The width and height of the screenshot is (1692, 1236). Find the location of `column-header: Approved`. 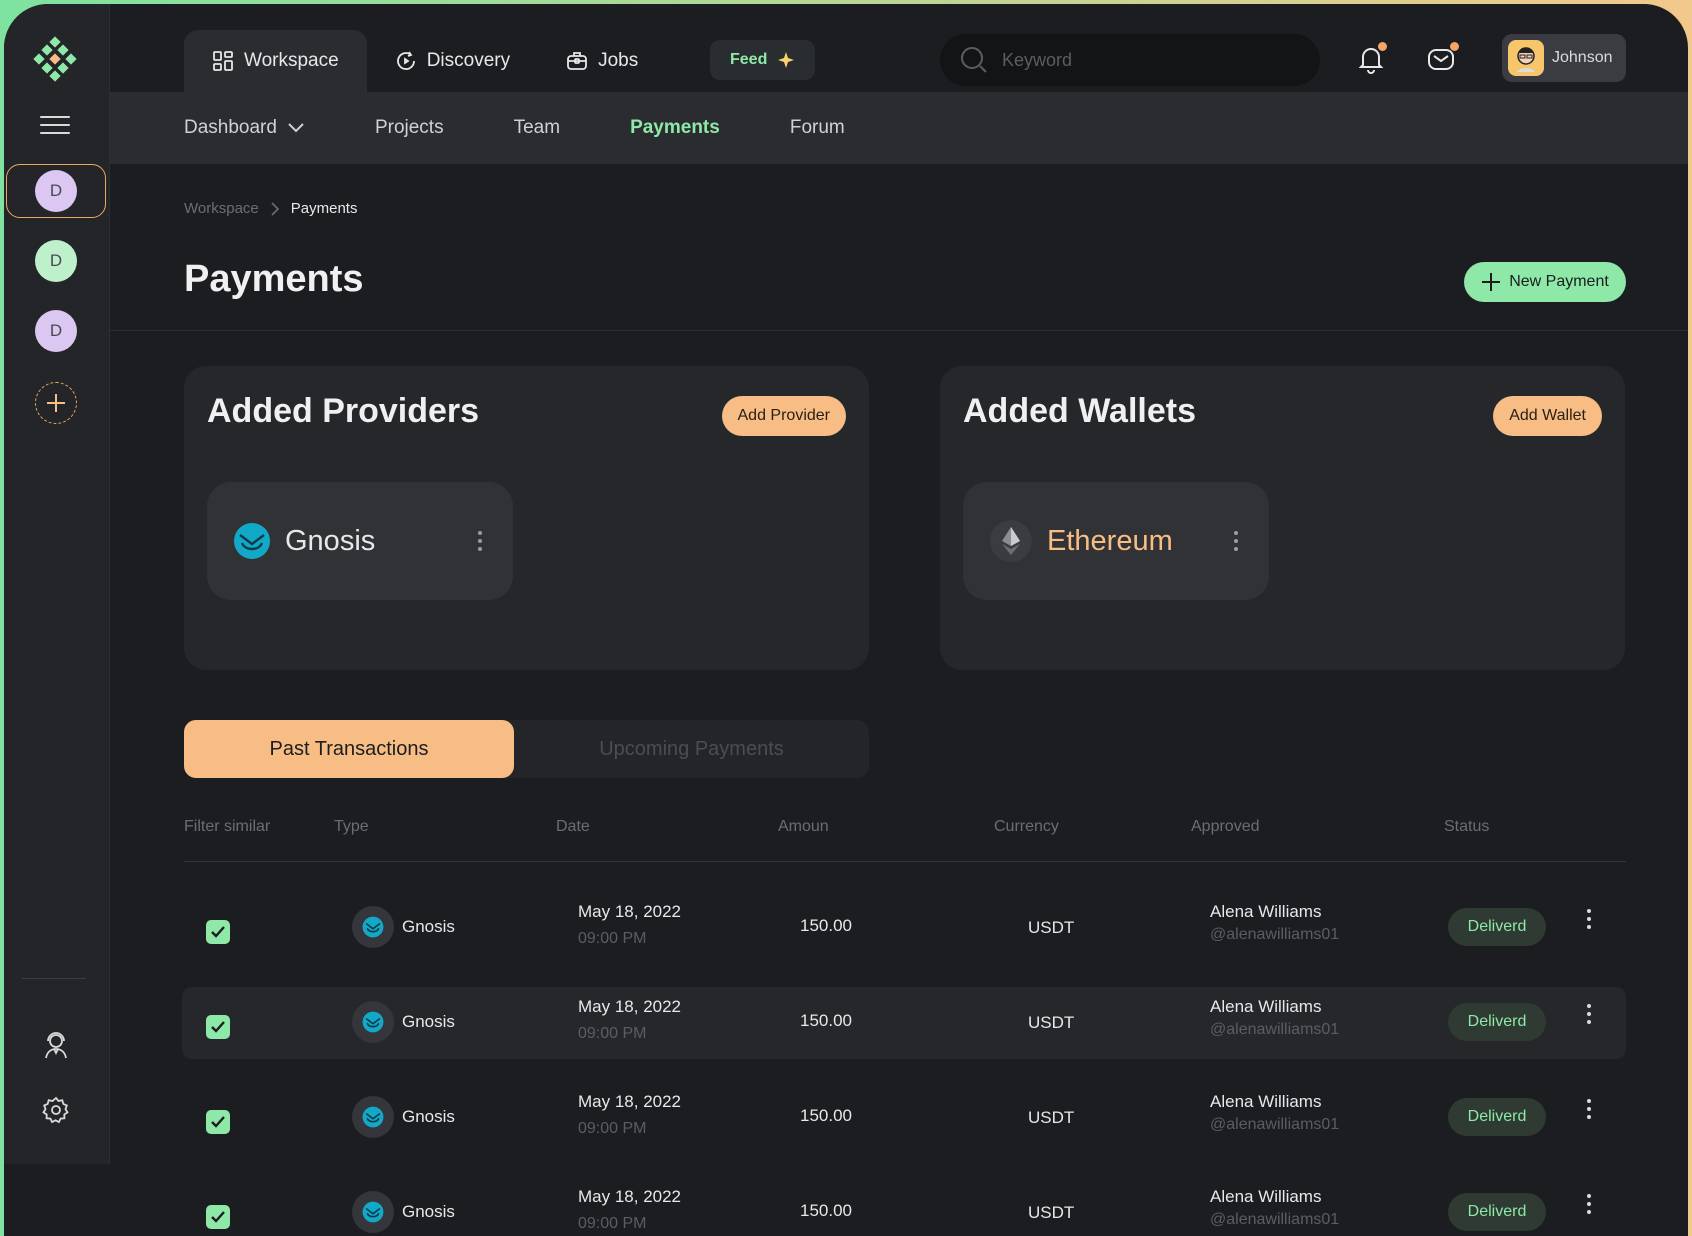

column-header: Approved is located at coordinates (1225, 826).